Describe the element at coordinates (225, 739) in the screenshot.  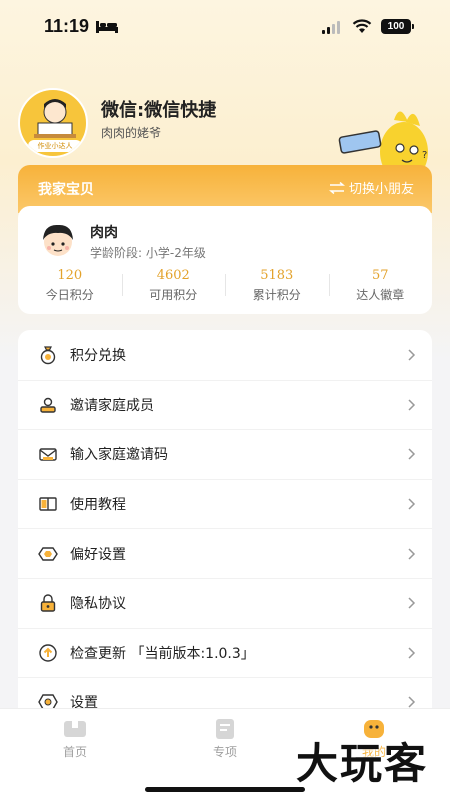
I see `tab-special: 专项` at that location.